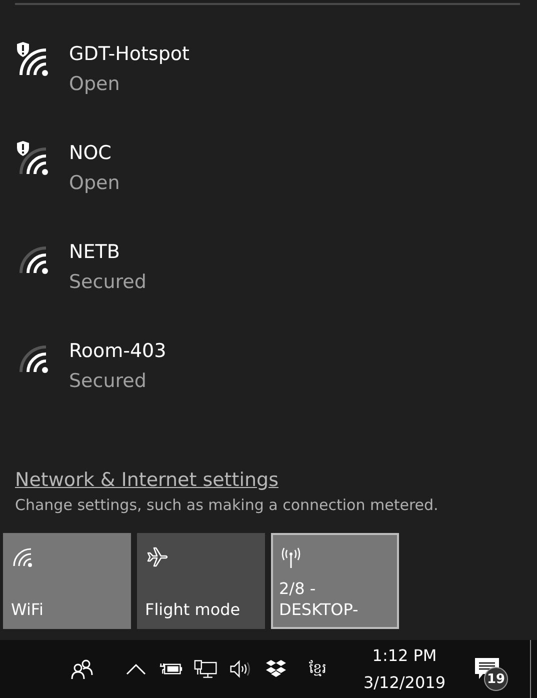 The height and width of the screenshot is (698, 537). What do you see at coordinates (227, 505) in the screenshot?
I see `settings-hint: Change settings, such as making a connection metered.` at bounding box center [227, 505].